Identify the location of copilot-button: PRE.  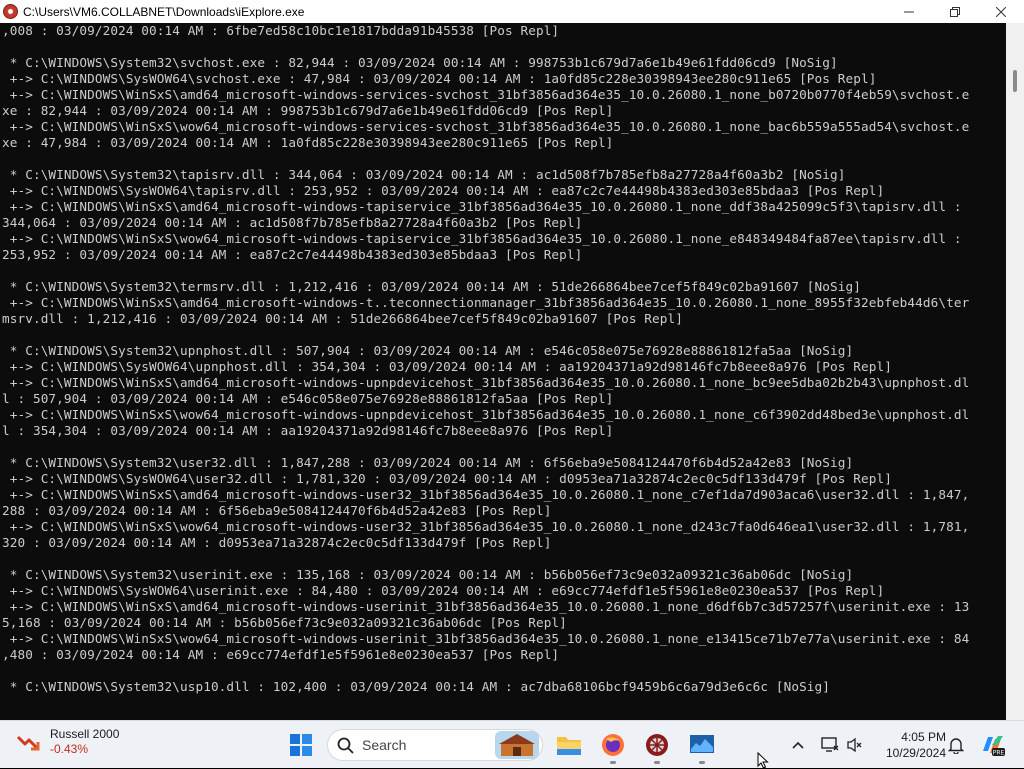
(993, 745).